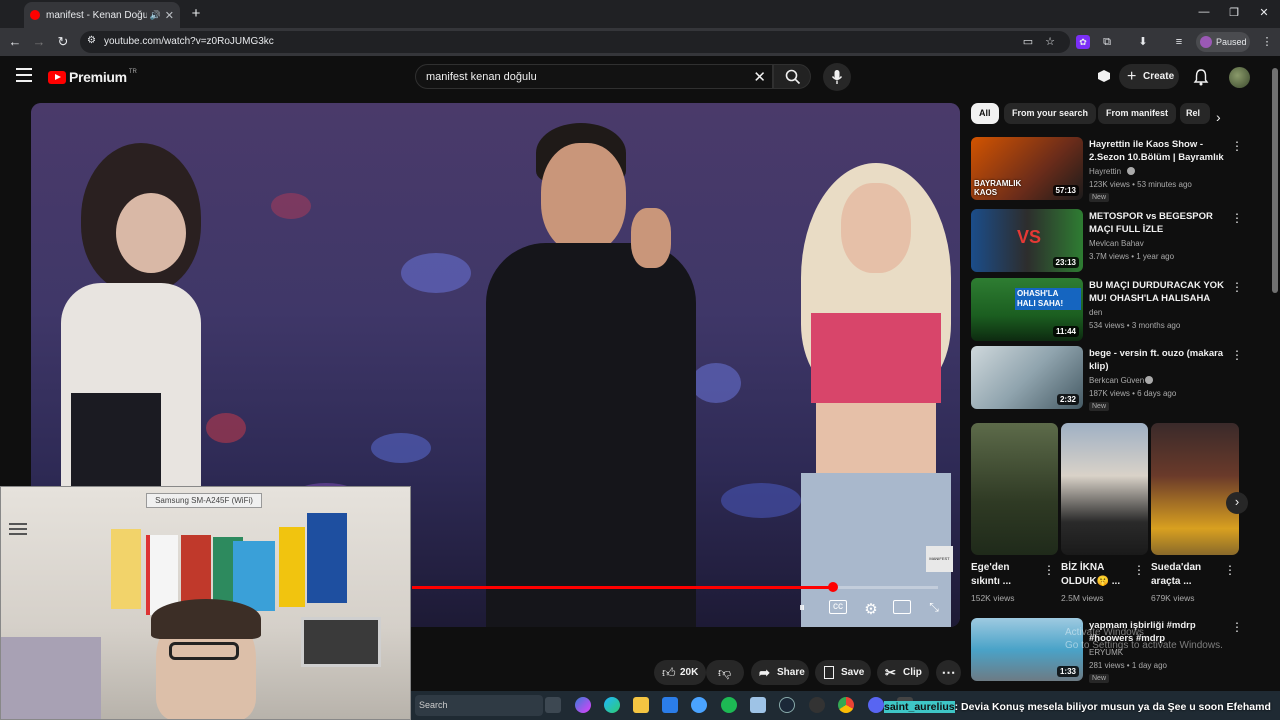 The image size is (1280, 720). Describe the element at coordinates (204, 500) in the screenshot. I see `camera-device-label: Samsung SM-A245F (WiFi)` at that location.